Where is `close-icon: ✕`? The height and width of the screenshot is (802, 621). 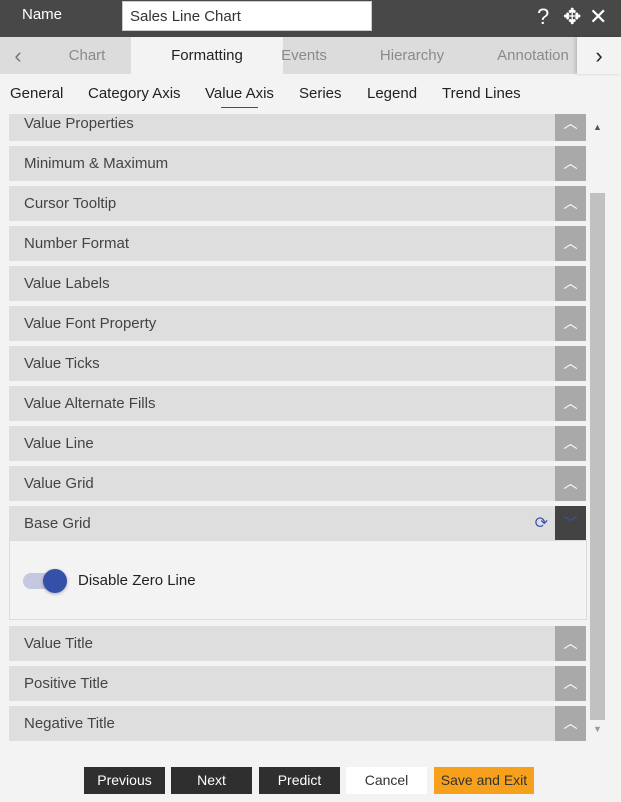 close-icon: ✕ is located at coordinates (598, 17).